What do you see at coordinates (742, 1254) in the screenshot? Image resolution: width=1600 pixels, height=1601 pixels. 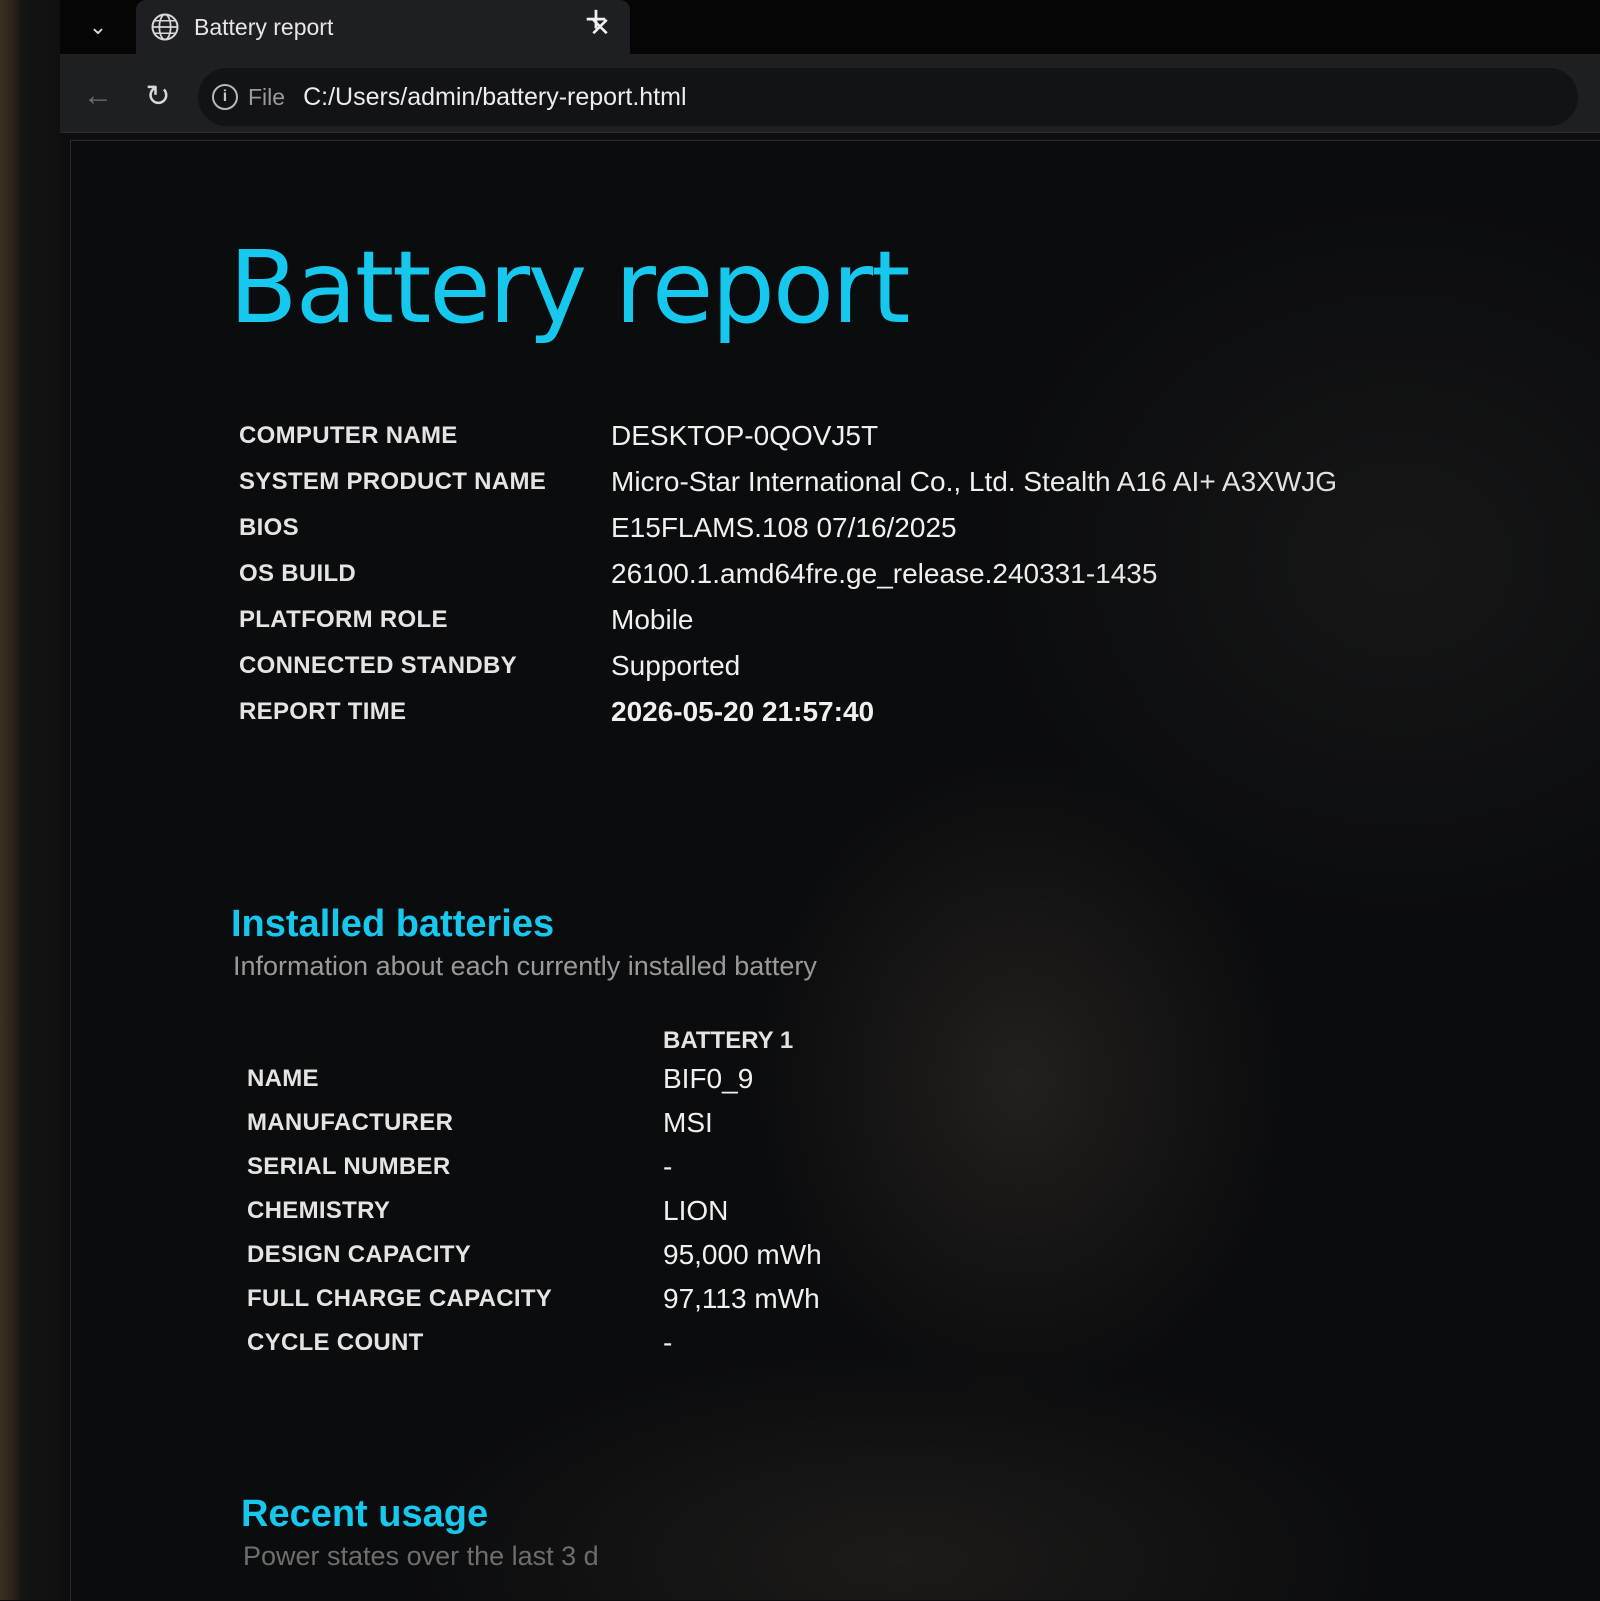 I see `battery-value: 95,000 mWh` at bounding box center [742, 1254].